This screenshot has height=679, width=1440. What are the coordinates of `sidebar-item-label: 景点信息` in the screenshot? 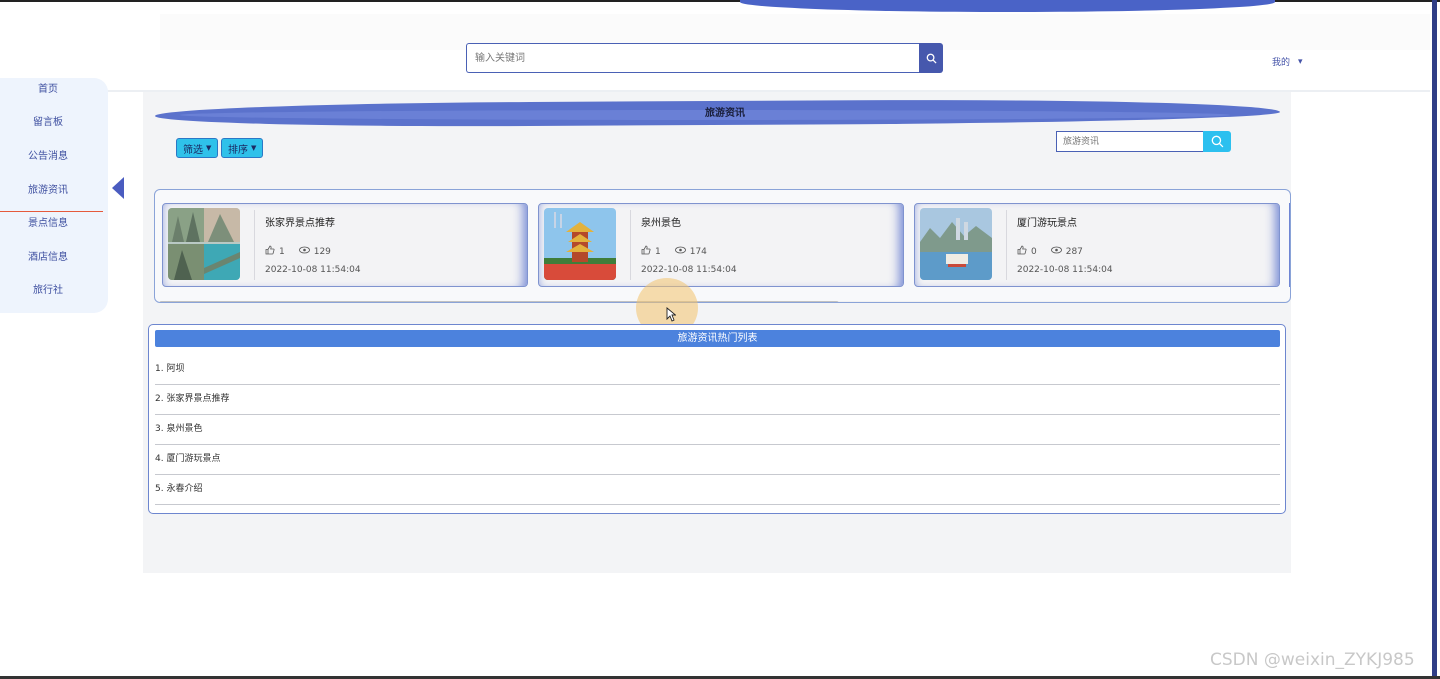 It's located at (48, 223).